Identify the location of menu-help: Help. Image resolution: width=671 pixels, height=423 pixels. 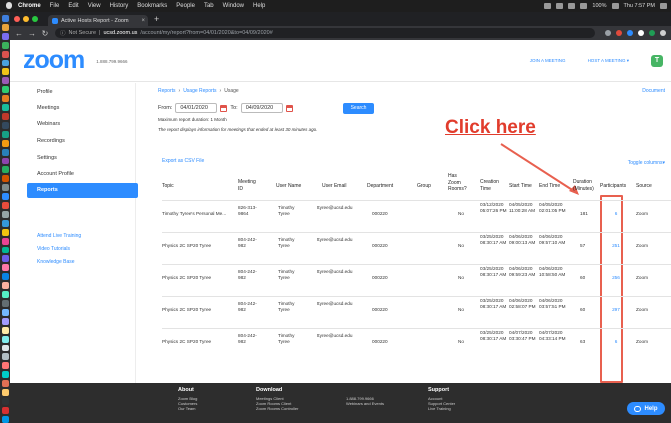
(259, 6).